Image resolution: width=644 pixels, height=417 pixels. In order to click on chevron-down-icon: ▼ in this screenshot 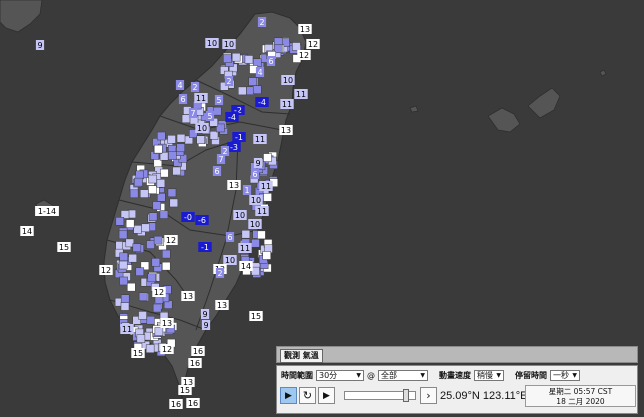, I will do `click(498, 375)`.